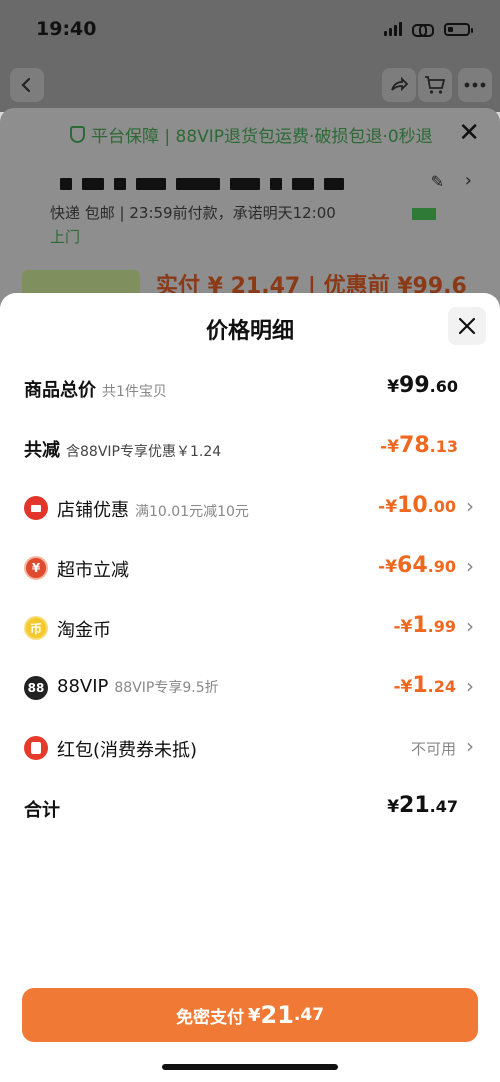 The width and height of the screenshot is (500, 1082). I want to click on red-packet-status: 不可用, so click(433, 749).